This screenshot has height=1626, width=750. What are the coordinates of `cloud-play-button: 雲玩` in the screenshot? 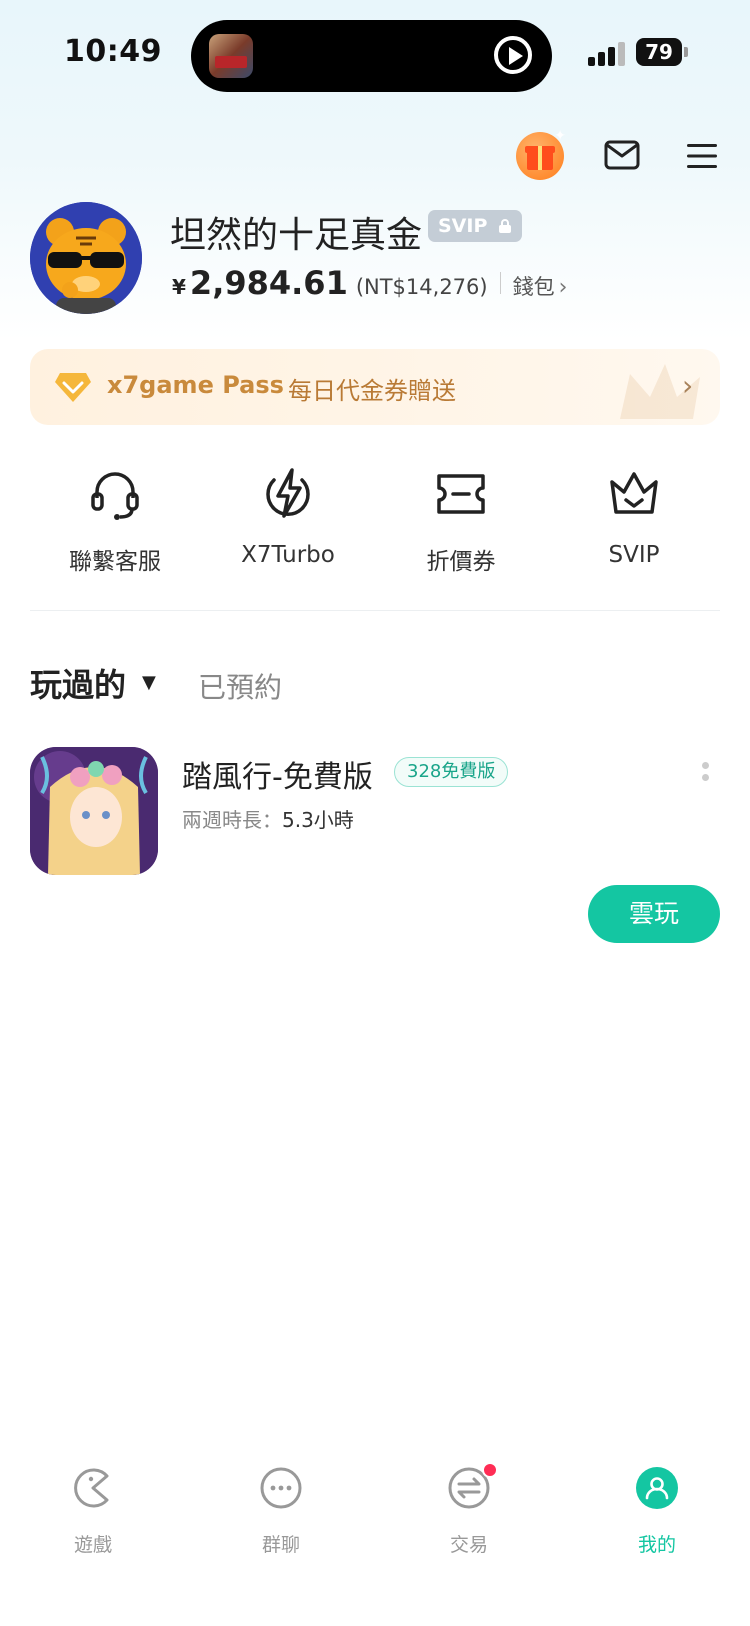 It's located at (654, 914).